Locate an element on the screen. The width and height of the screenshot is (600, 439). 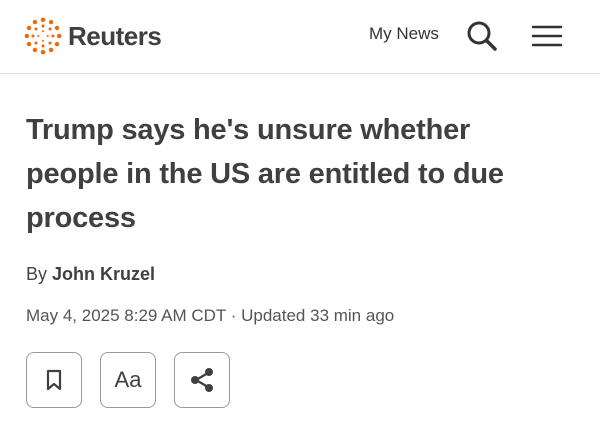
byline: By John Kruzel is located at coordinates (90, 274).